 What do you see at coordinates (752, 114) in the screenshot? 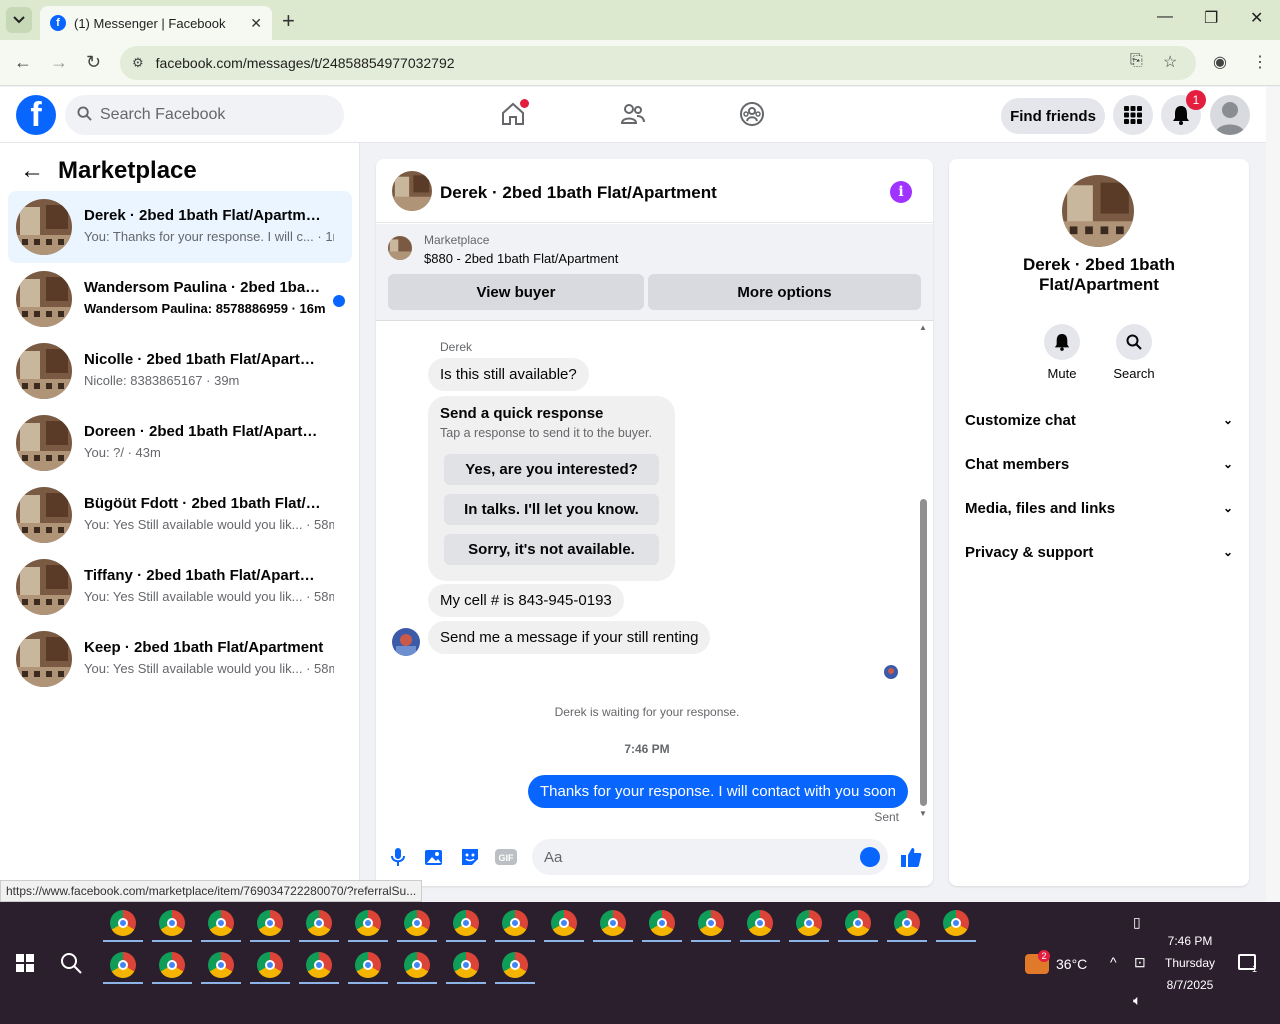
I see `groups-icon` at bounding box center [752, 114].